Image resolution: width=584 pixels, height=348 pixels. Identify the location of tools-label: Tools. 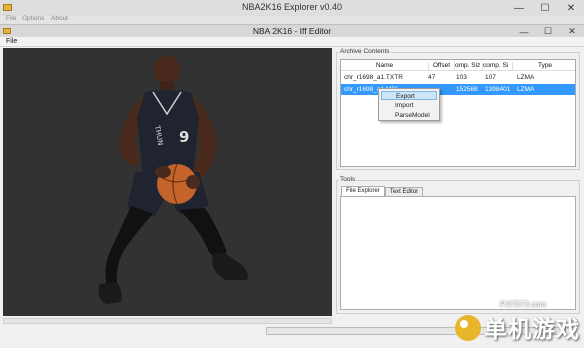
(348, 179).